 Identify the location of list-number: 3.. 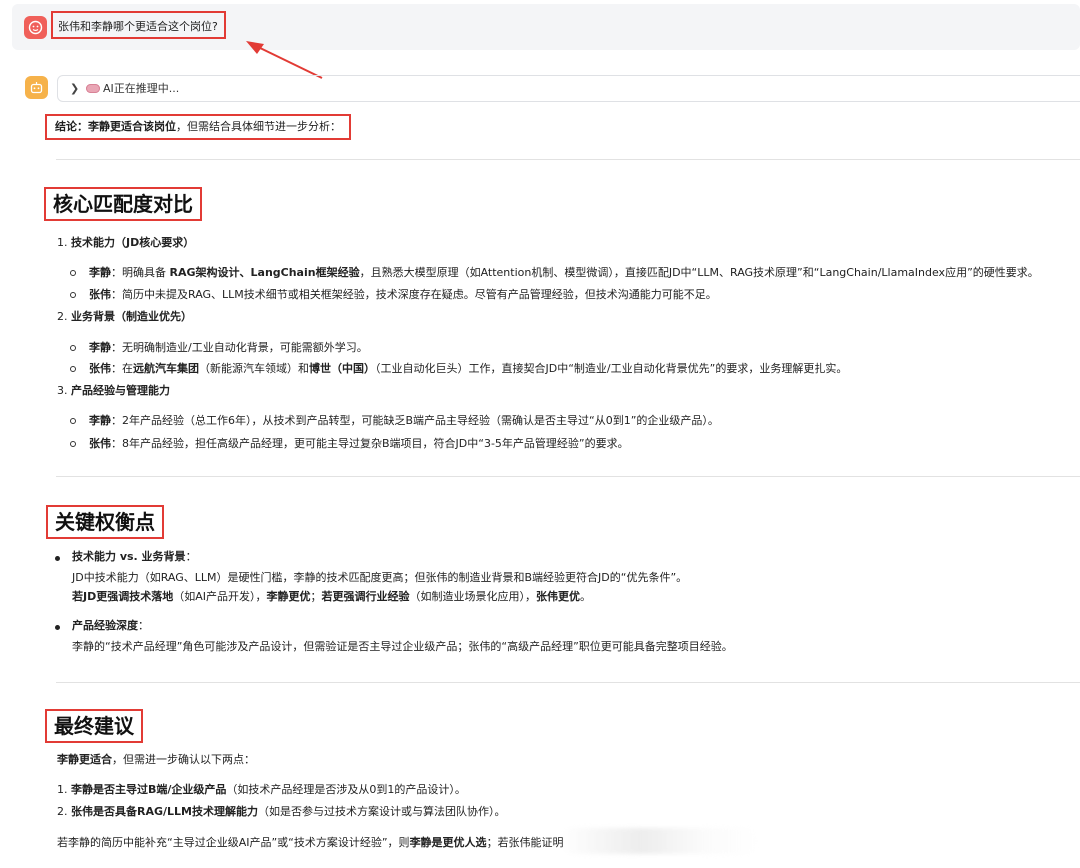
(62, 390).